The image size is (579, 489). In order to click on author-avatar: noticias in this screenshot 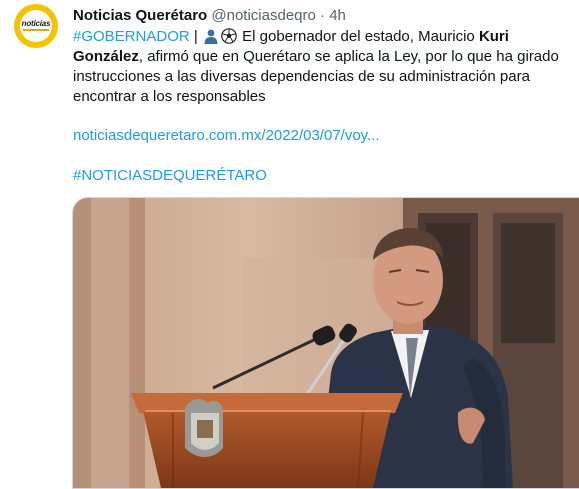, I will do `click(36, 26)`.